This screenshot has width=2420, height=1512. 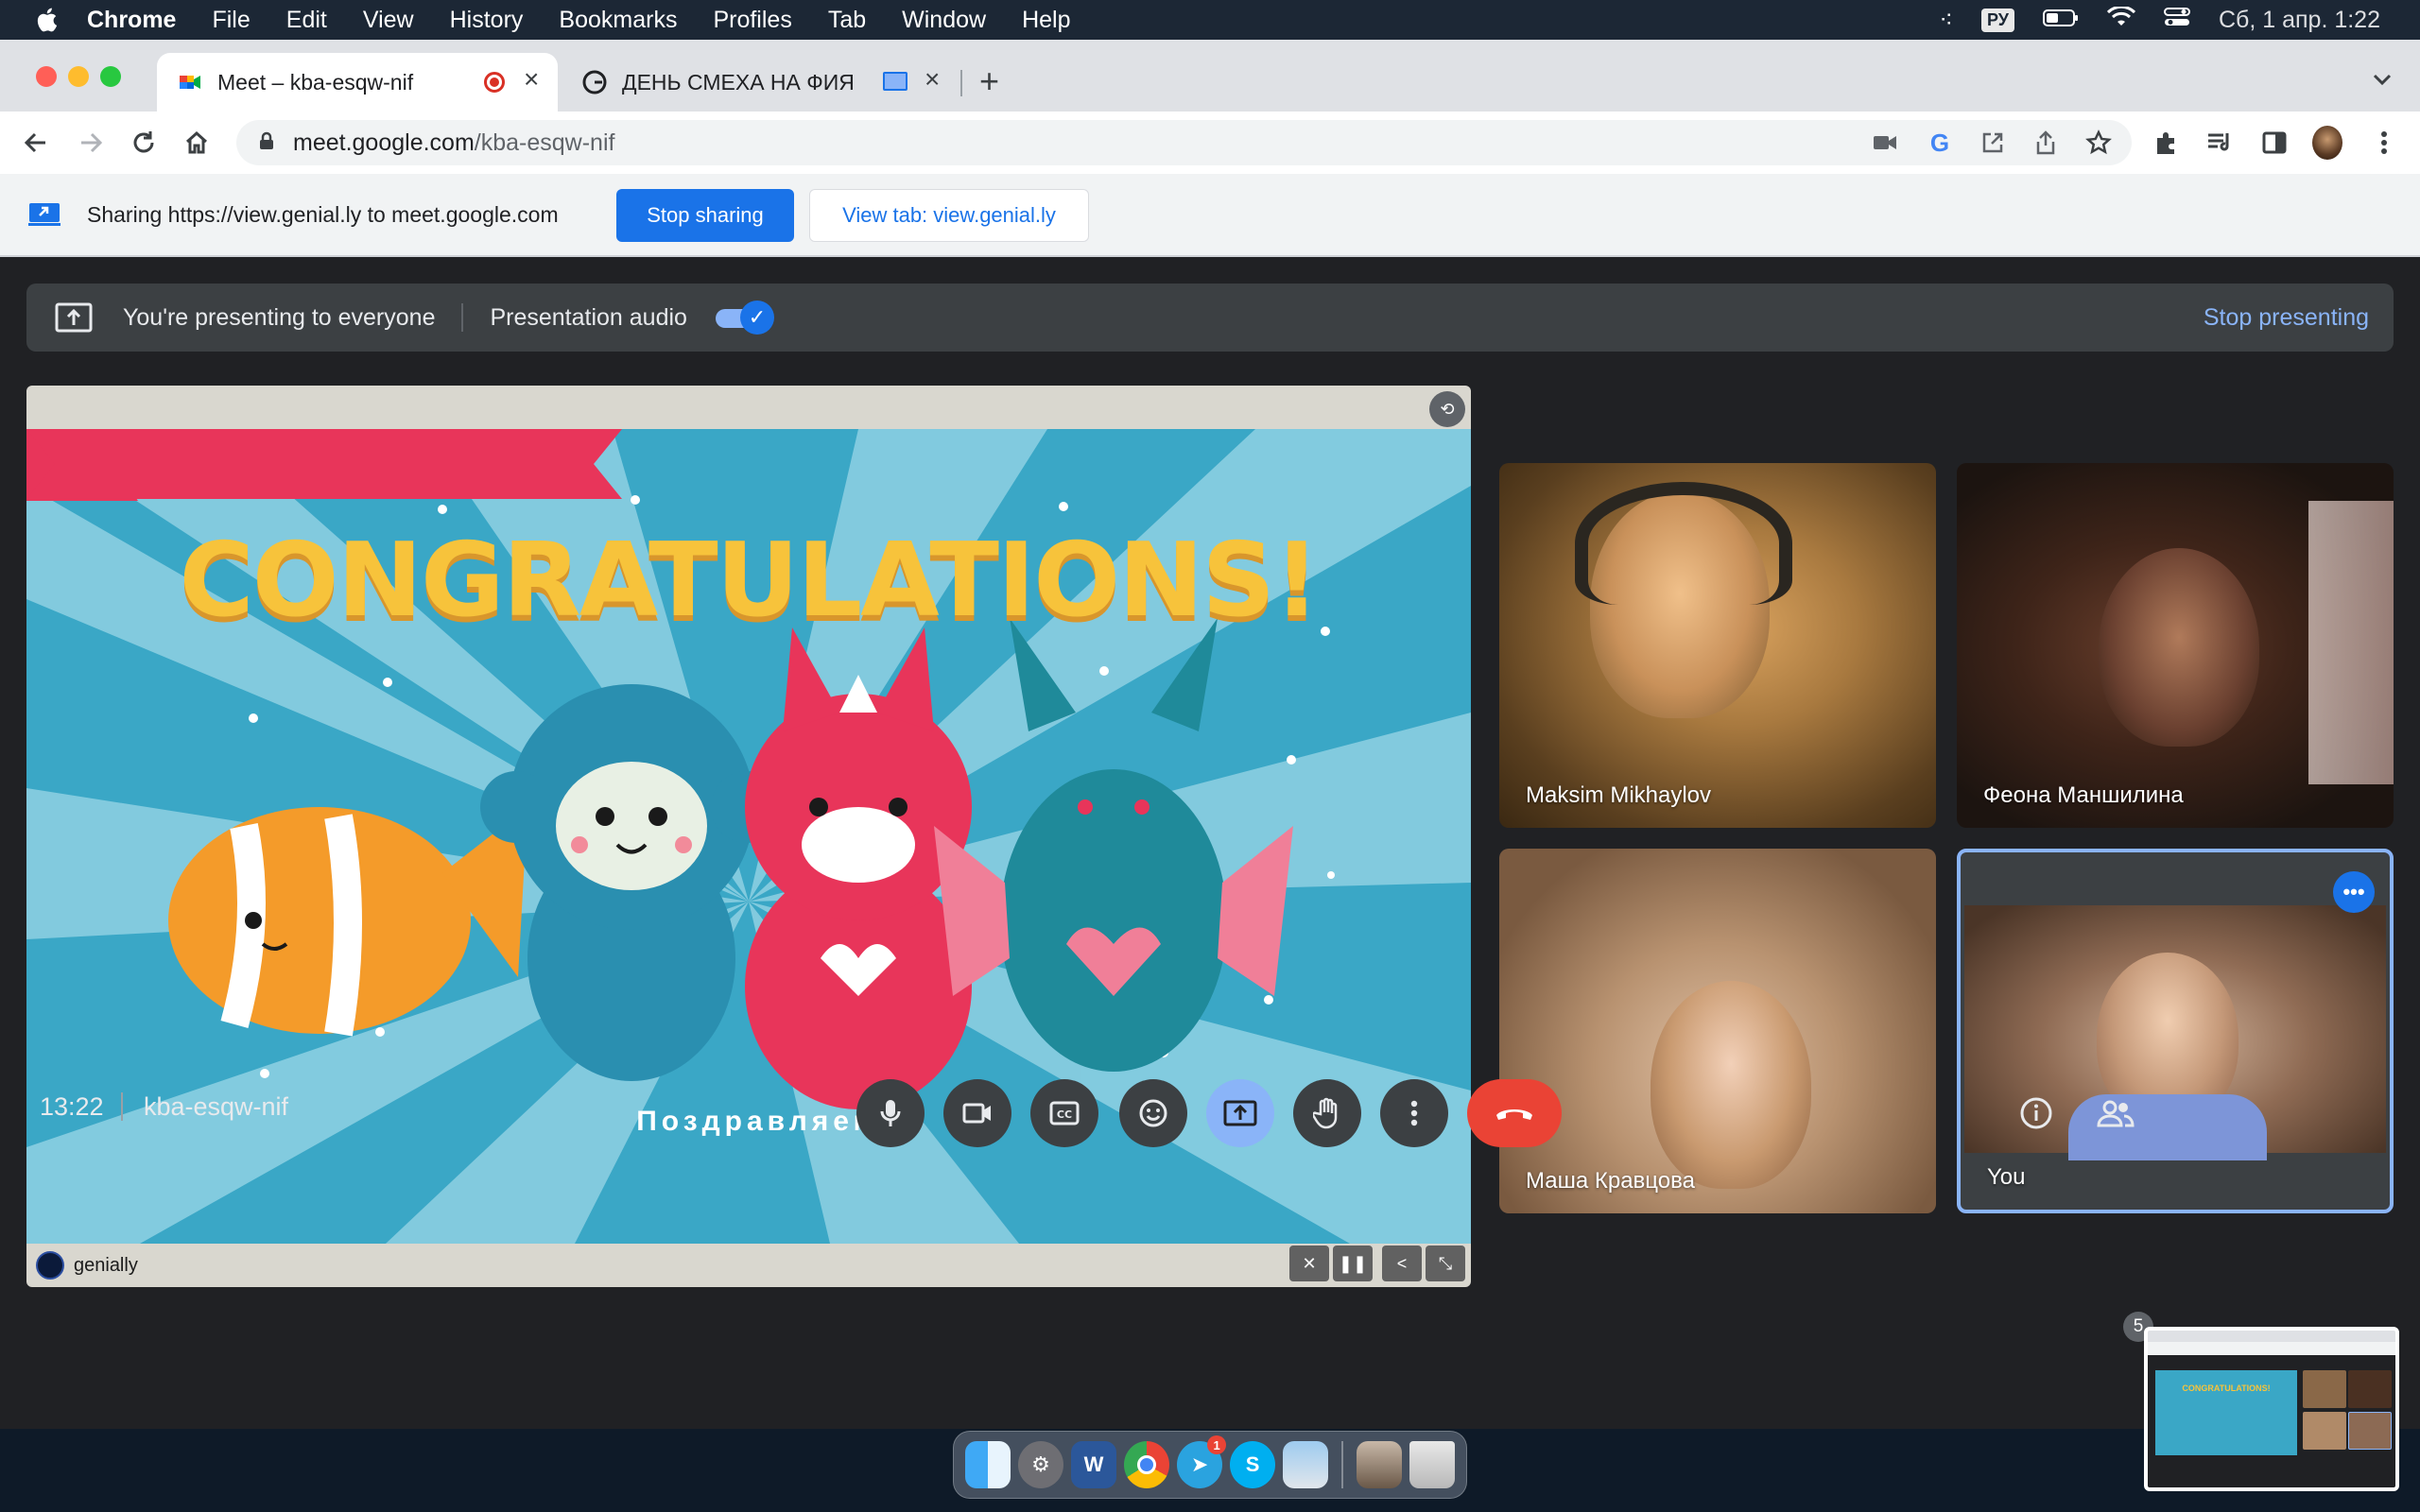 What do you see at coordinates (1309, 1263) in the screenshot?
I see `mute-audio-icon: ✕` at bounding box center [1309, 1263].